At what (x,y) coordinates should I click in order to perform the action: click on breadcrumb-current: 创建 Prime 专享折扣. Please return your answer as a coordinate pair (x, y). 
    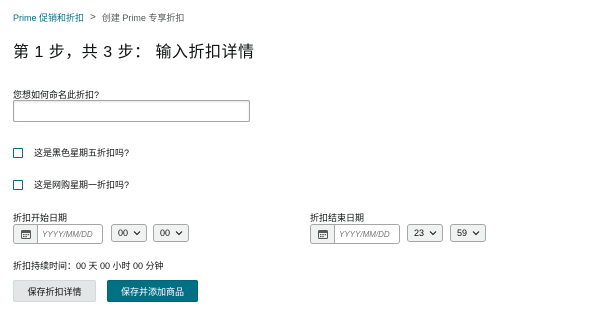
    Looking at the image, I should click on (143, 18).